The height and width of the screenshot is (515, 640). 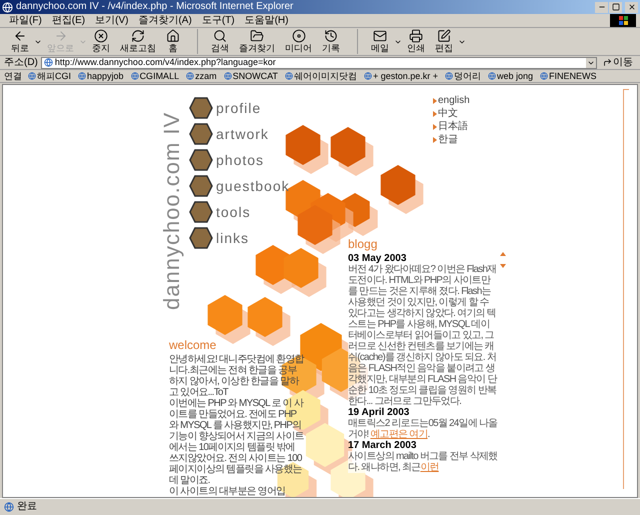 I want to click on menu-item: 보기(V), so click(x=112, y=21).